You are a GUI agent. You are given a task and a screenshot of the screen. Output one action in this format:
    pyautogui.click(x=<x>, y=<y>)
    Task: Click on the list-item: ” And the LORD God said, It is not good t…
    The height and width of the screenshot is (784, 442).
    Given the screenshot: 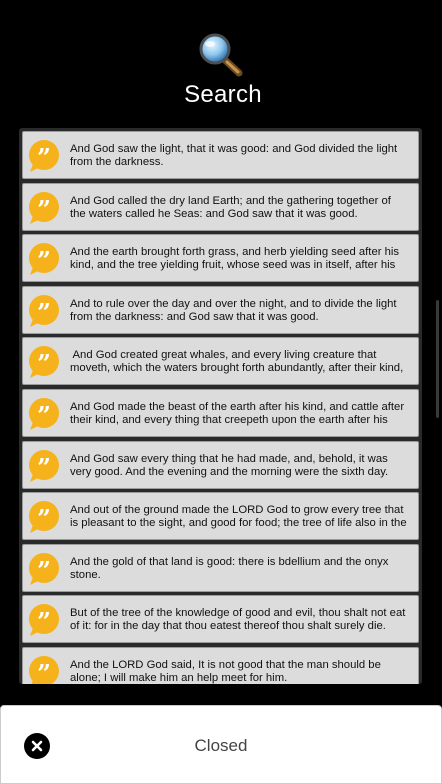 What is the action you would take?
    pyautogui.click(x=220, y=665)
    